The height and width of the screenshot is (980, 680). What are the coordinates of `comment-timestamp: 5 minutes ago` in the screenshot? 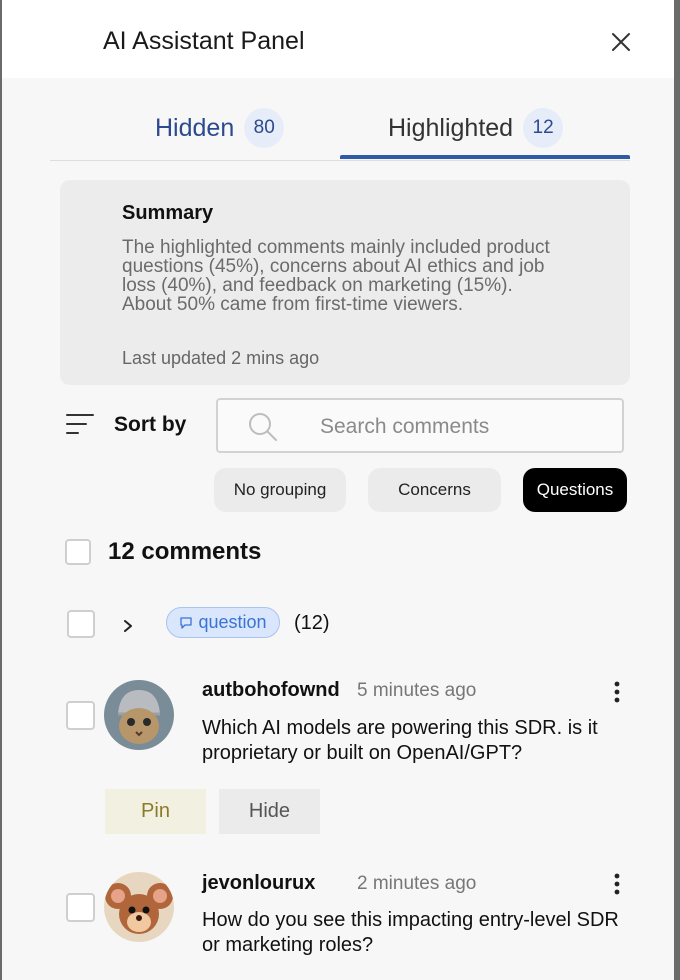 It's located at (417, 690).